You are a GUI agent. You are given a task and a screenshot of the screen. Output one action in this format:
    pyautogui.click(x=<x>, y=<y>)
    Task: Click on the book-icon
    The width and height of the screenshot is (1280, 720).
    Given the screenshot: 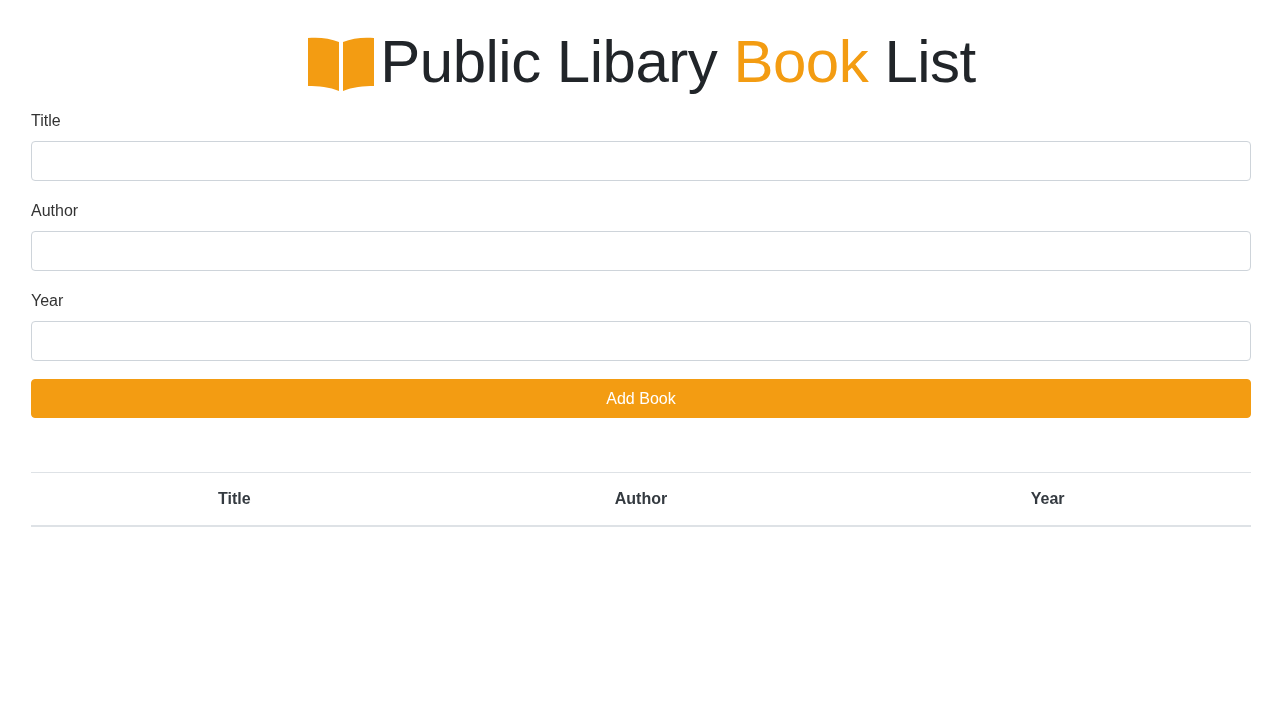 What is the action you would take?
    pyautogui.click(x=341, y=64)
    